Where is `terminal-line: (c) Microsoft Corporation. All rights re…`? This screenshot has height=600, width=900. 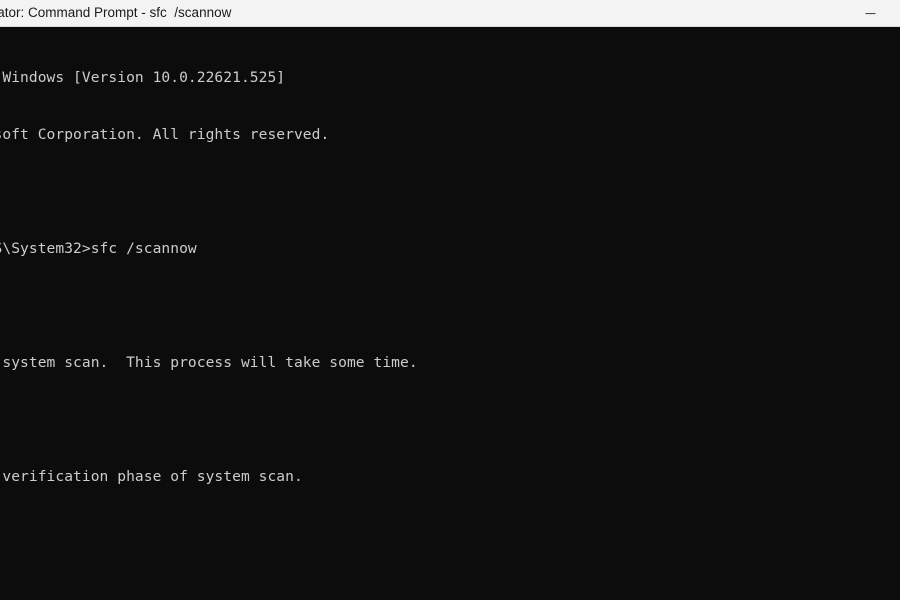 terminal-line: (c) Microsoft Corporation. All rights re… is located at coordinates (165, 134).